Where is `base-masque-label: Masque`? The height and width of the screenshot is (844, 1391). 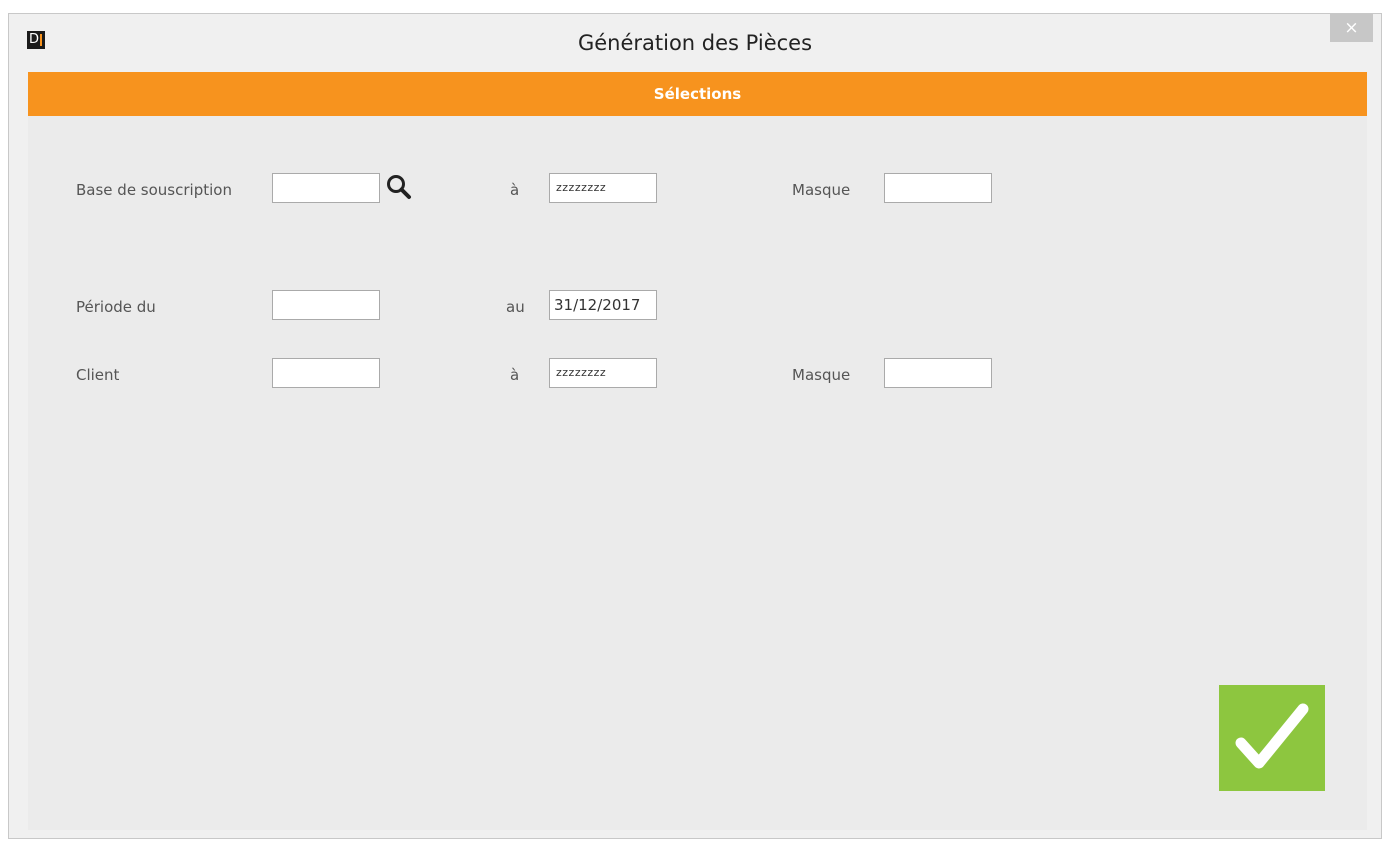 base-masque-label: Masque is located at coordinates (821, 190).